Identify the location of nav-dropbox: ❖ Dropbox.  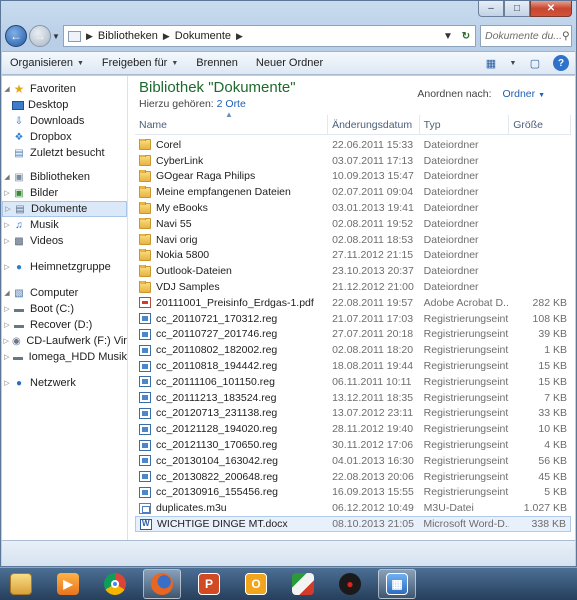
(64, 137).